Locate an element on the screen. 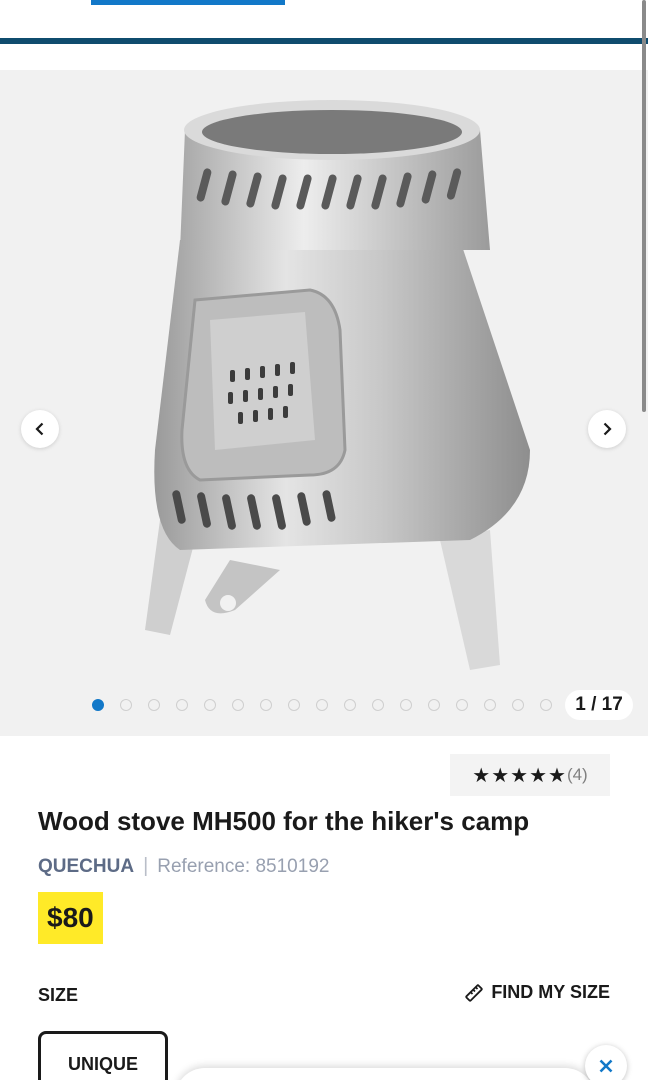 The image size is (648, 1080). gallery-next-button is located at coordinates (607, 429).